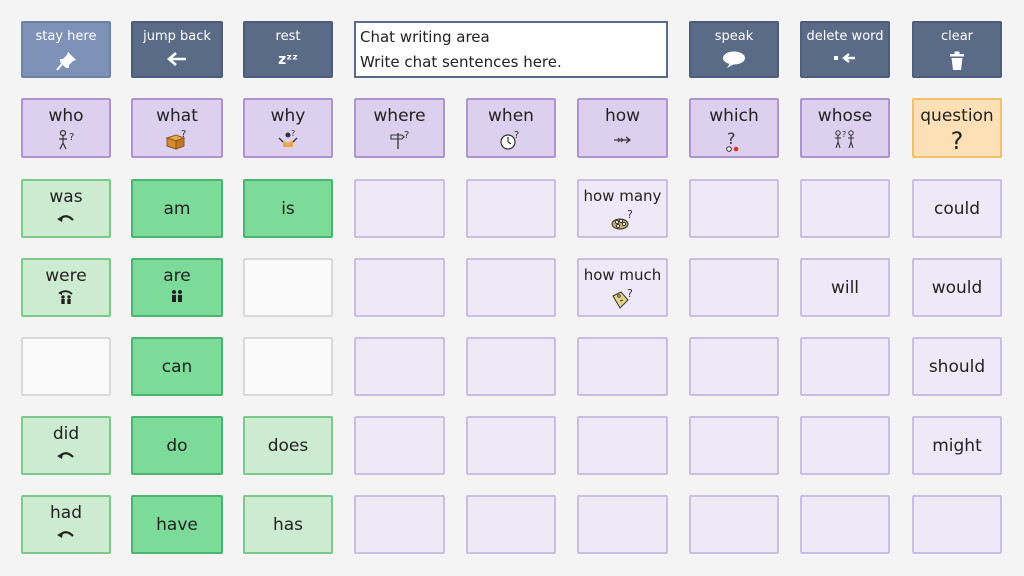  I want to click on shrug-person-icon: ?, so click(288, 140).